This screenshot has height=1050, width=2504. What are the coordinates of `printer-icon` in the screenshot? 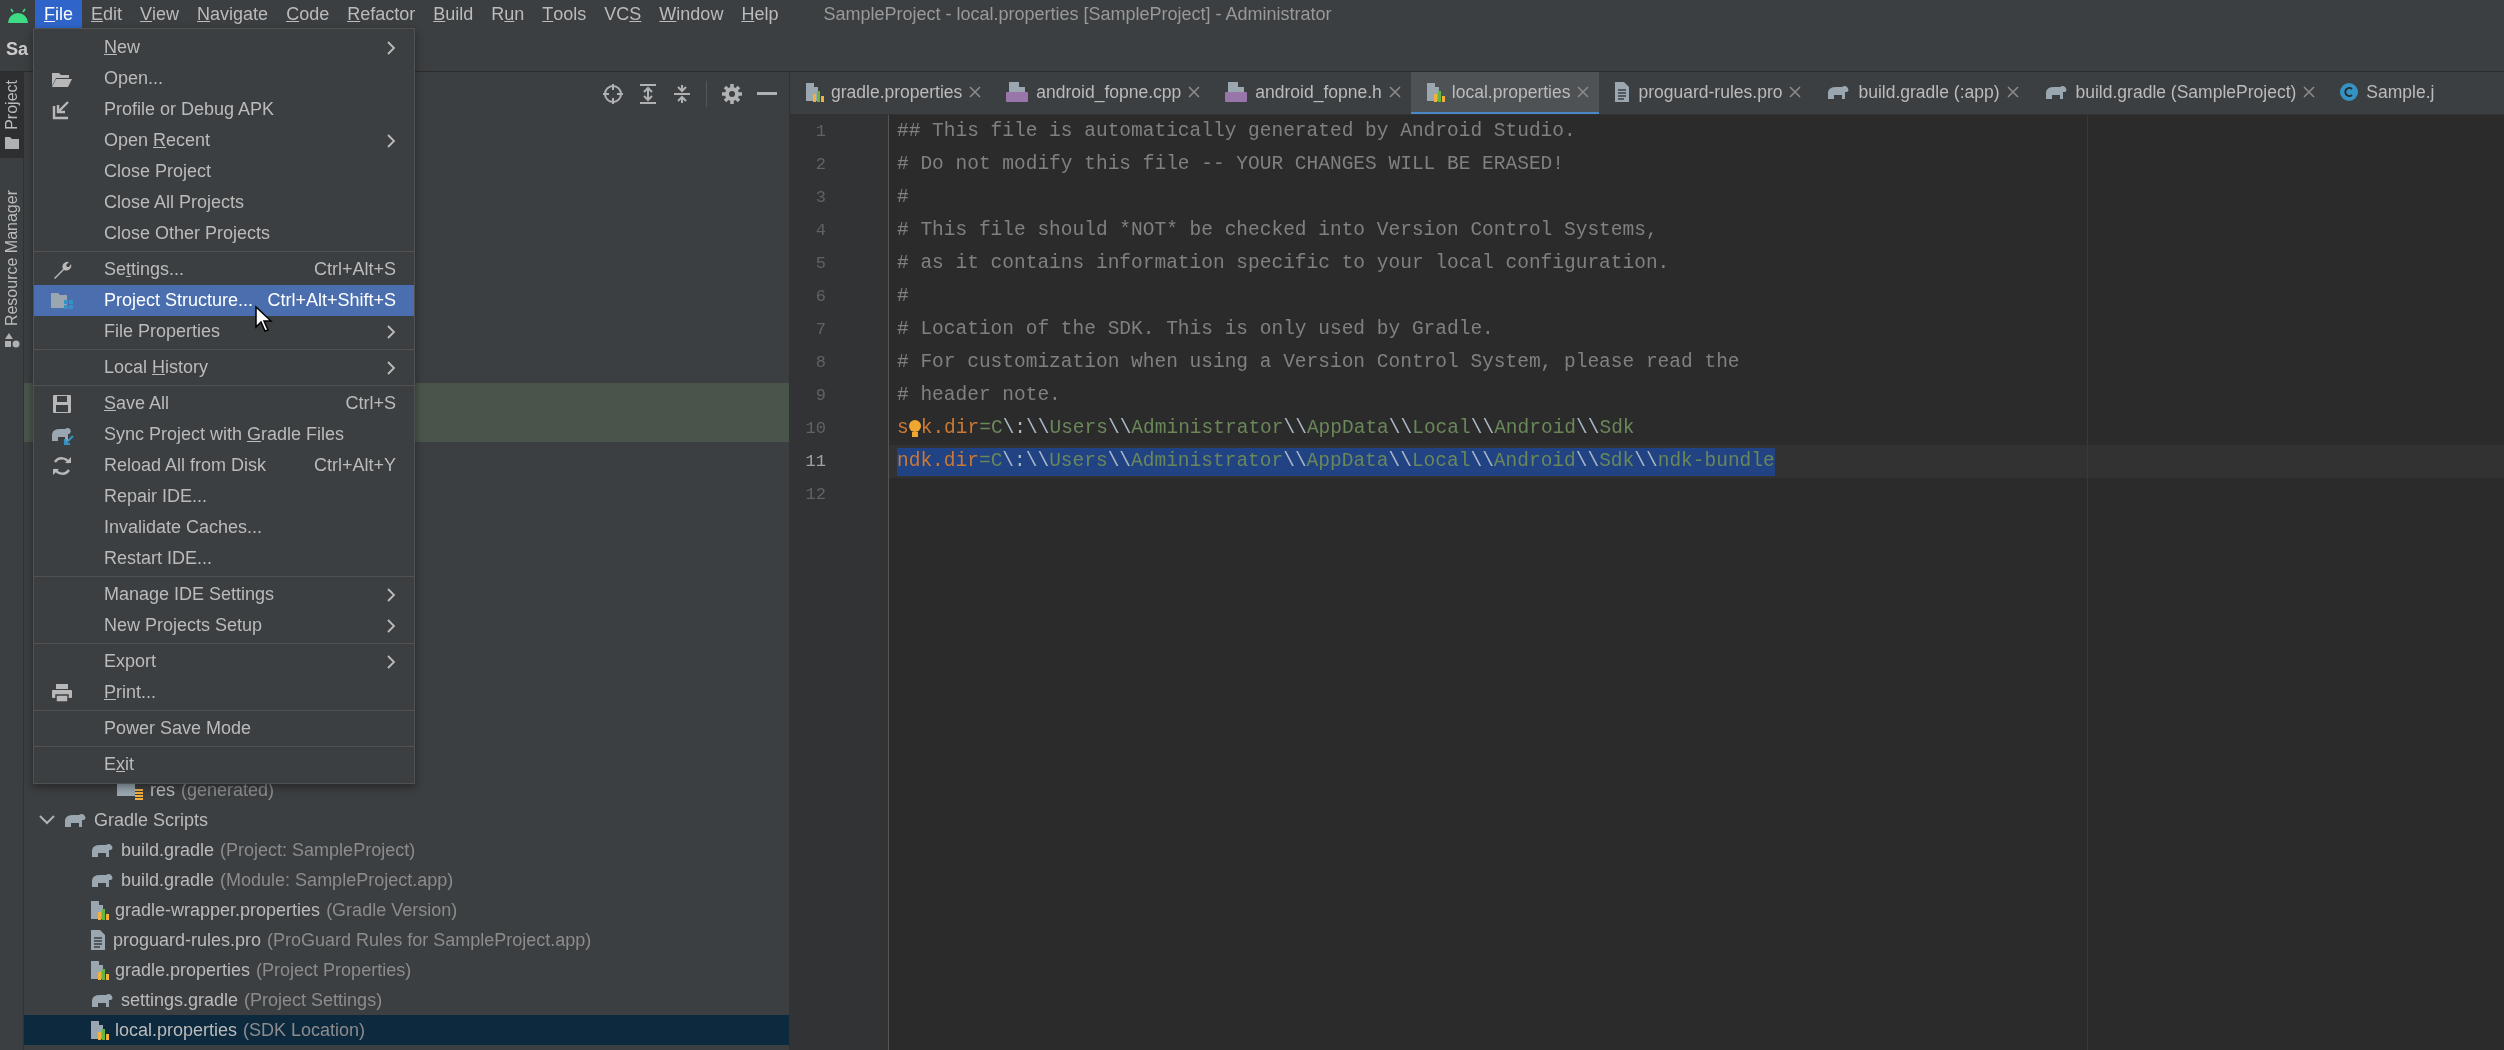 It's located at (62, 692).